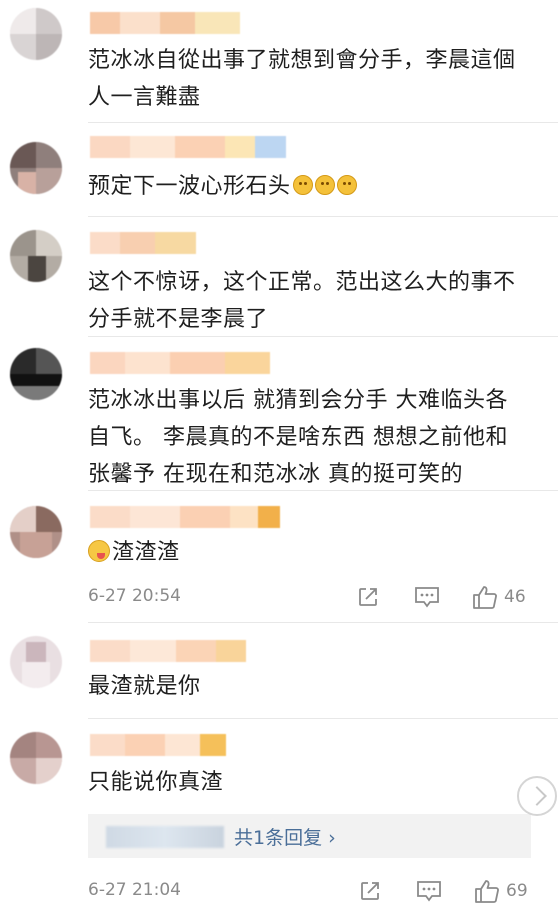  I want to click on reply-preview-box: 共1条回复 ›, so click(309, 836).